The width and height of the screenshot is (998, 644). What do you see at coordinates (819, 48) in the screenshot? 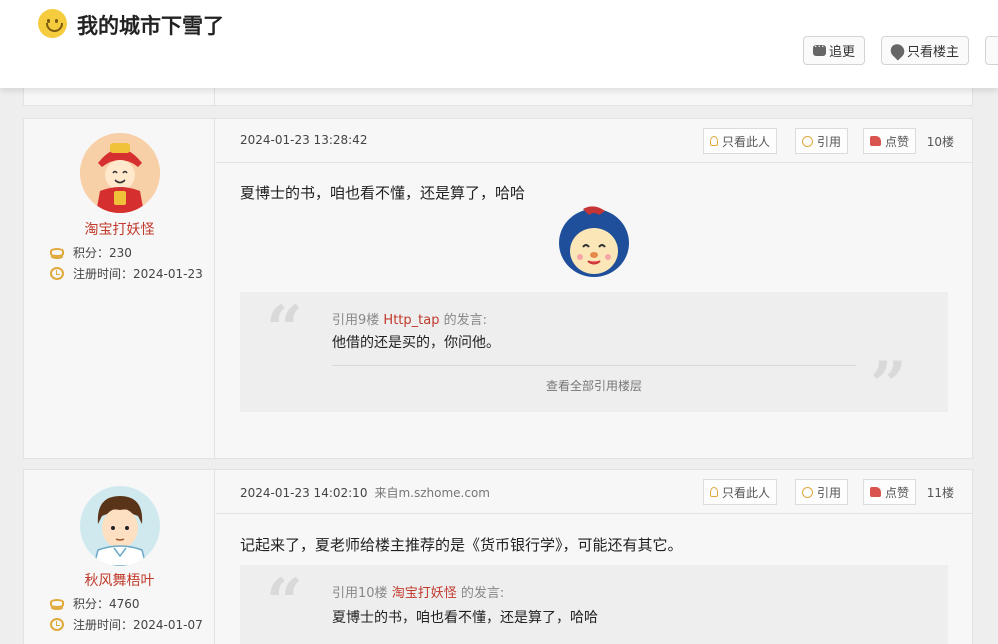
I see `chat-icon` at bounding box center [819, 48].